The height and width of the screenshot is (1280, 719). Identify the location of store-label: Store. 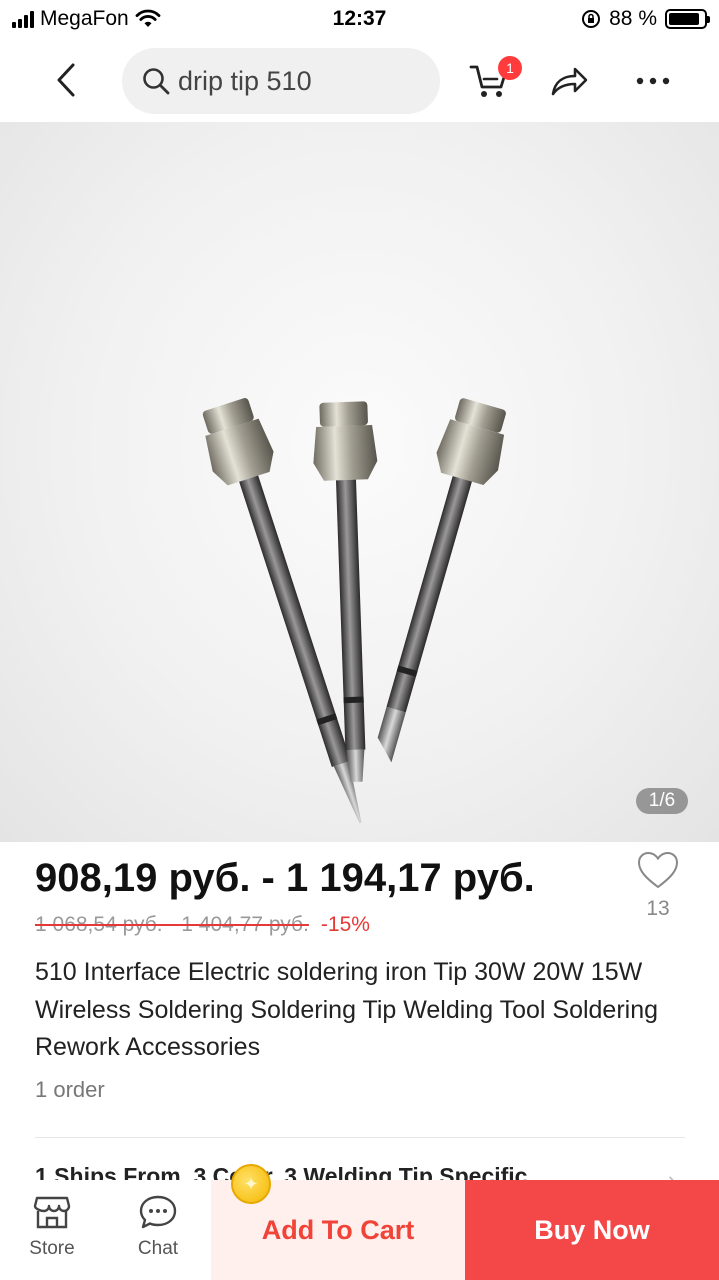
(52, 1248).